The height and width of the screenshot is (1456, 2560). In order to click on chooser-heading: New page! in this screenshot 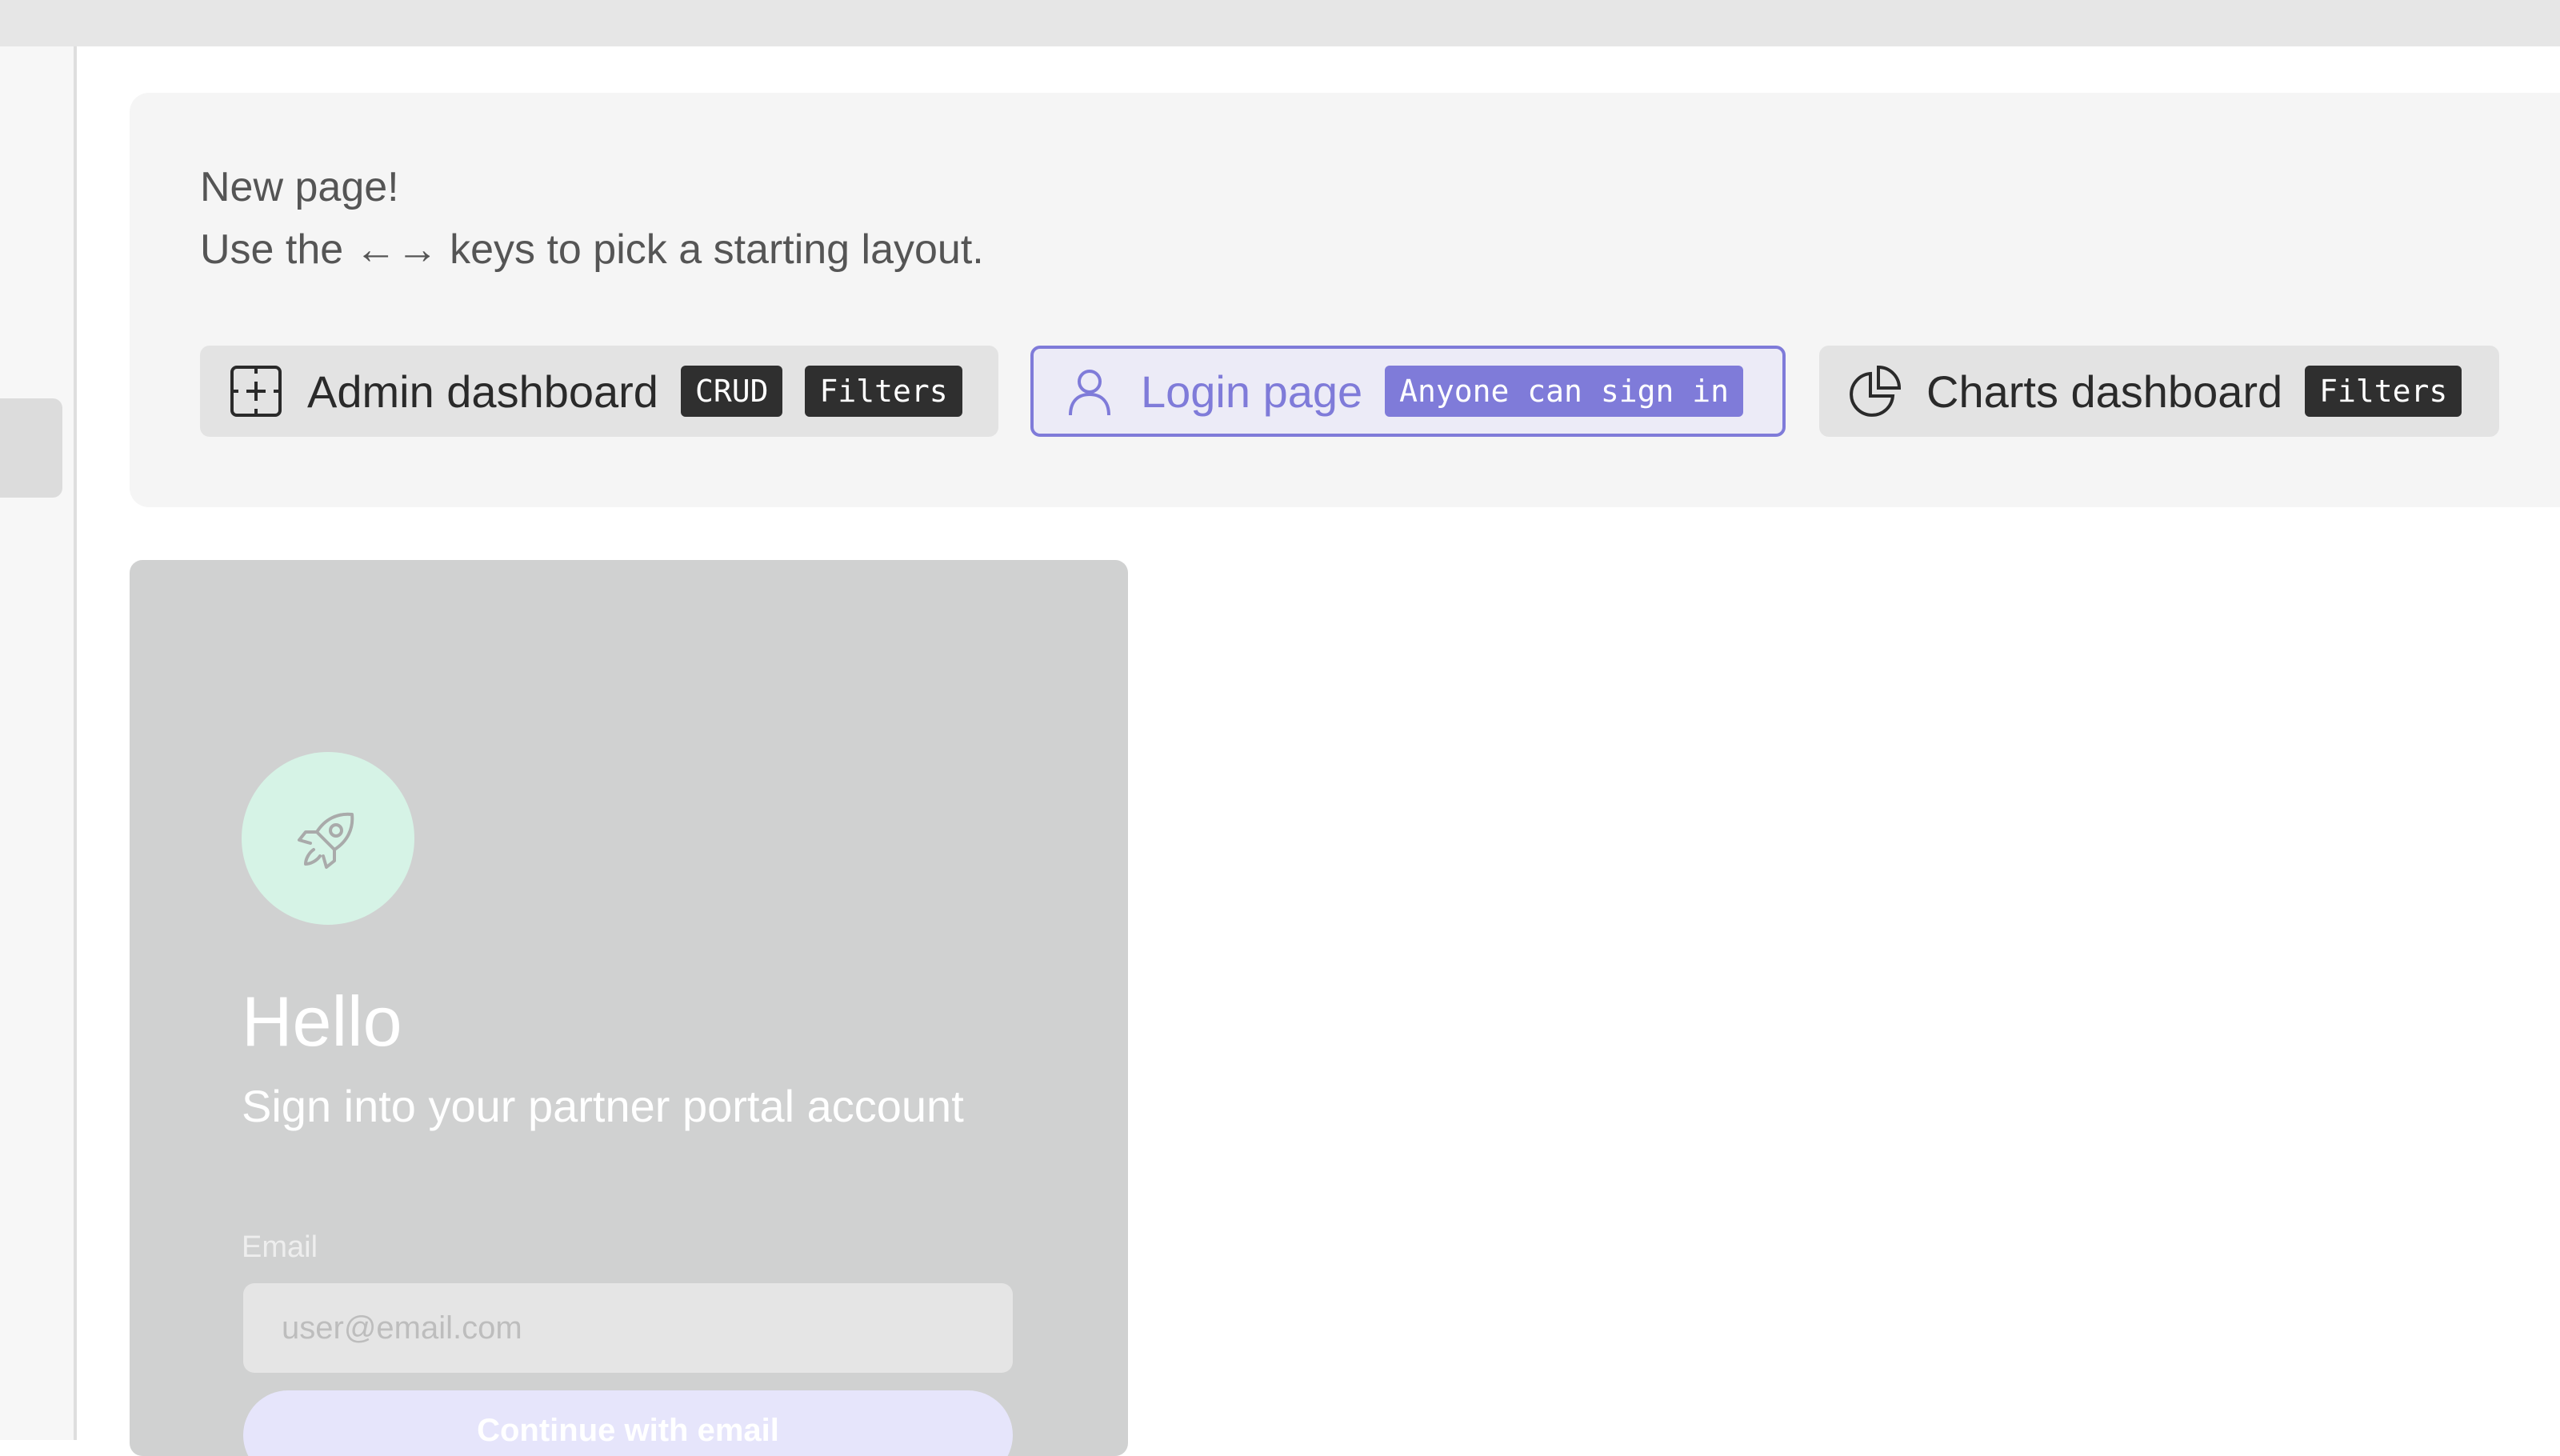, I will do `click(299, 187)`.